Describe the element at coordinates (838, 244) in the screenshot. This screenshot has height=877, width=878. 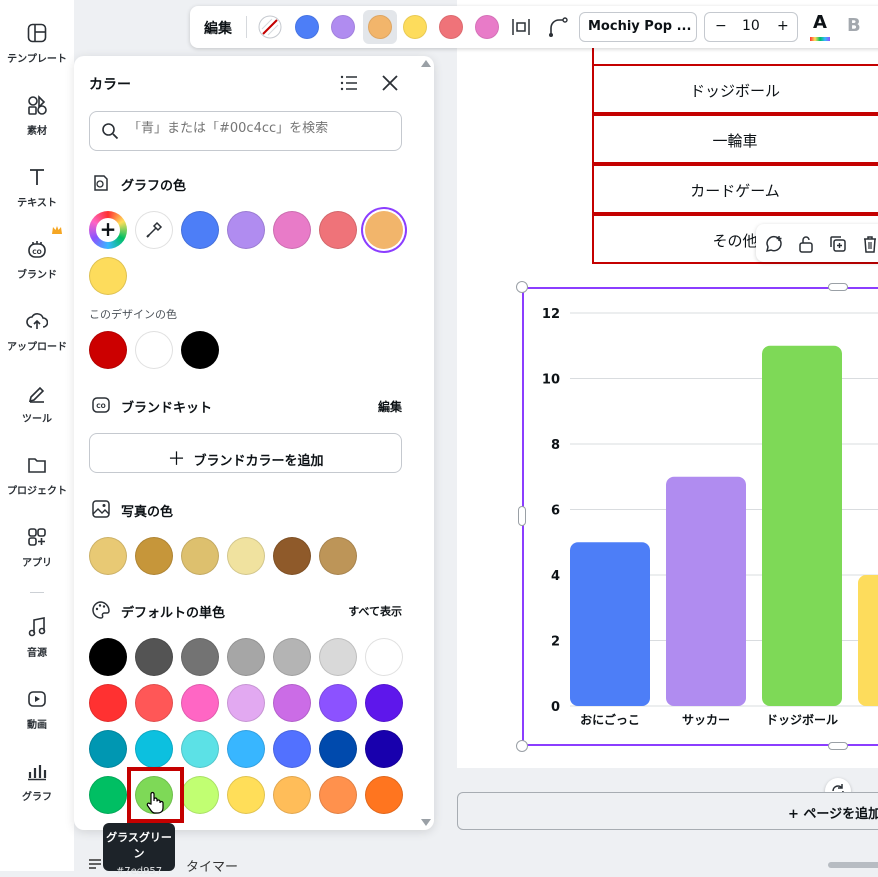
I see `duplicate-icon` at that location.